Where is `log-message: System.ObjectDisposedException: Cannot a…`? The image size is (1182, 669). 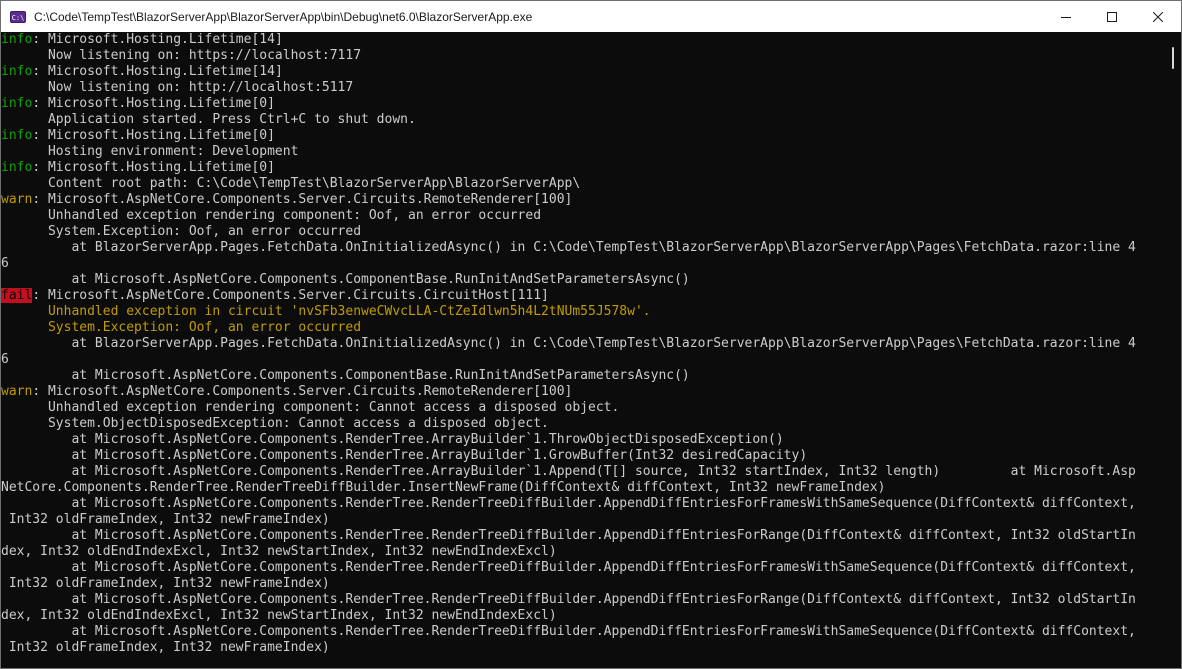
log-message: System.ObjectDisposedException: Cannot a… is located at coordinates (275, 423).